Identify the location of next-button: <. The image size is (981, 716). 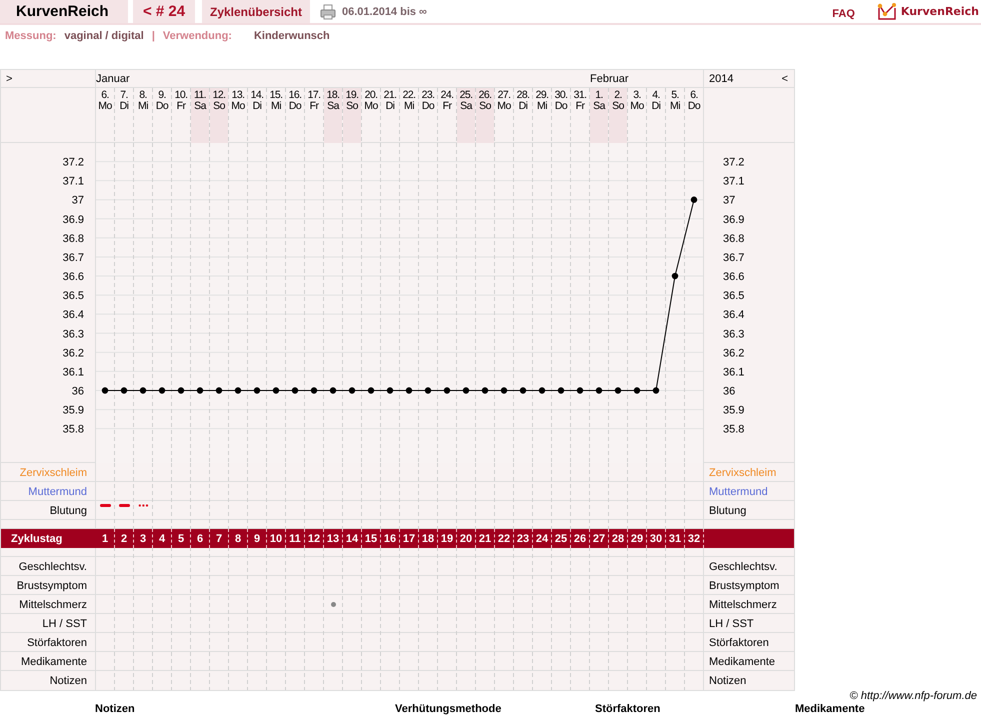
(785, 79).